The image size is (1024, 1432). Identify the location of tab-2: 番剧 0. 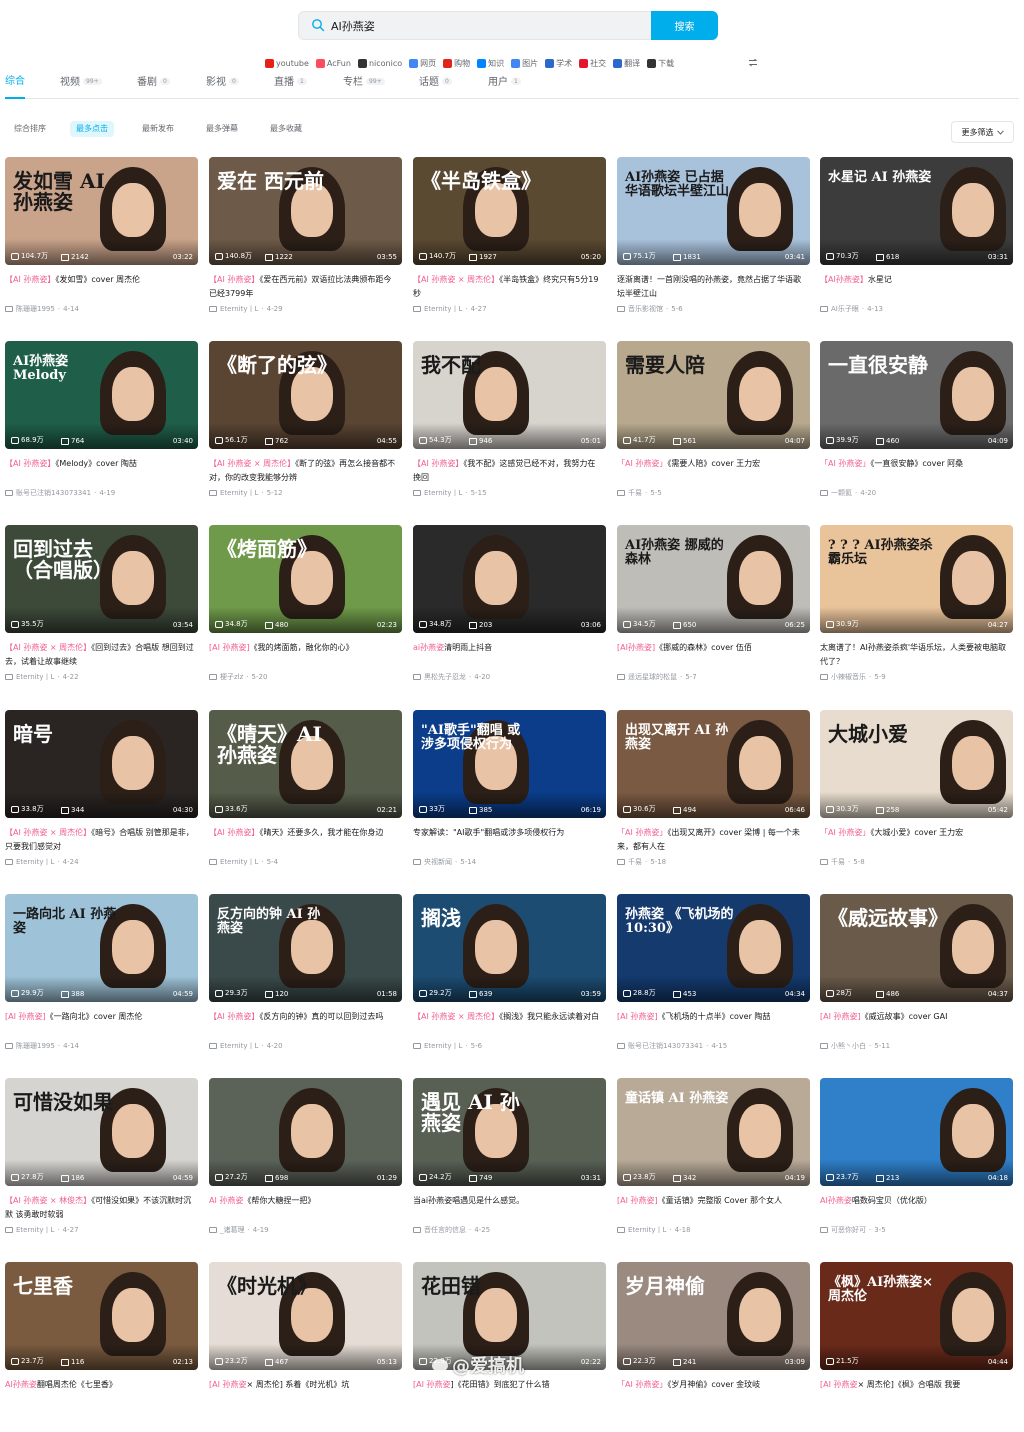
(153, 86).